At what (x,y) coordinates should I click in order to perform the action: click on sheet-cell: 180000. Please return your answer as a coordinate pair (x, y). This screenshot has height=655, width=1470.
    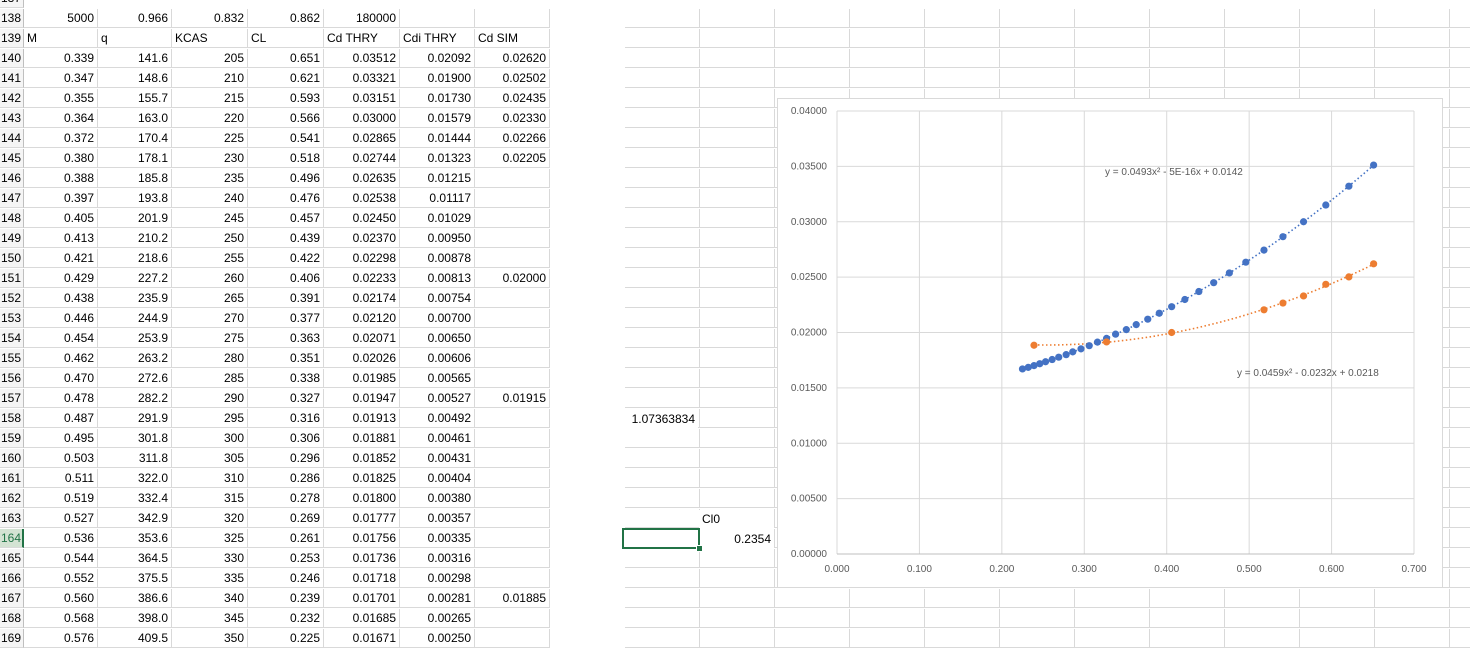
    Looking at the image, I should click on (362, 18).